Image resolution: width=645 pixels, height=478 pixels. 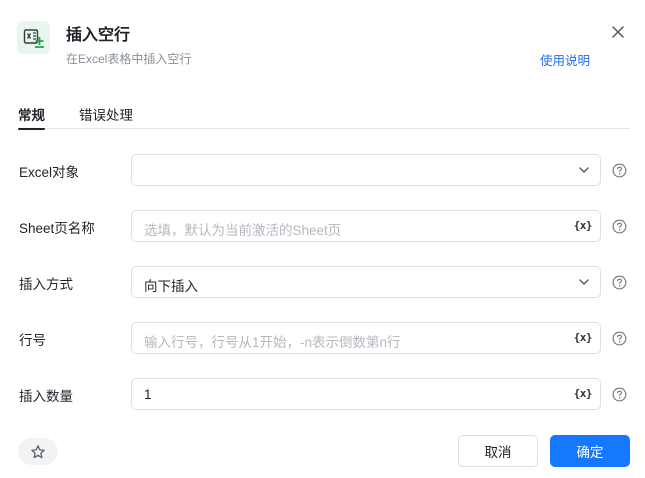 I want to click on insert-mode-select: 向下插入, so click(x=366, y=282).